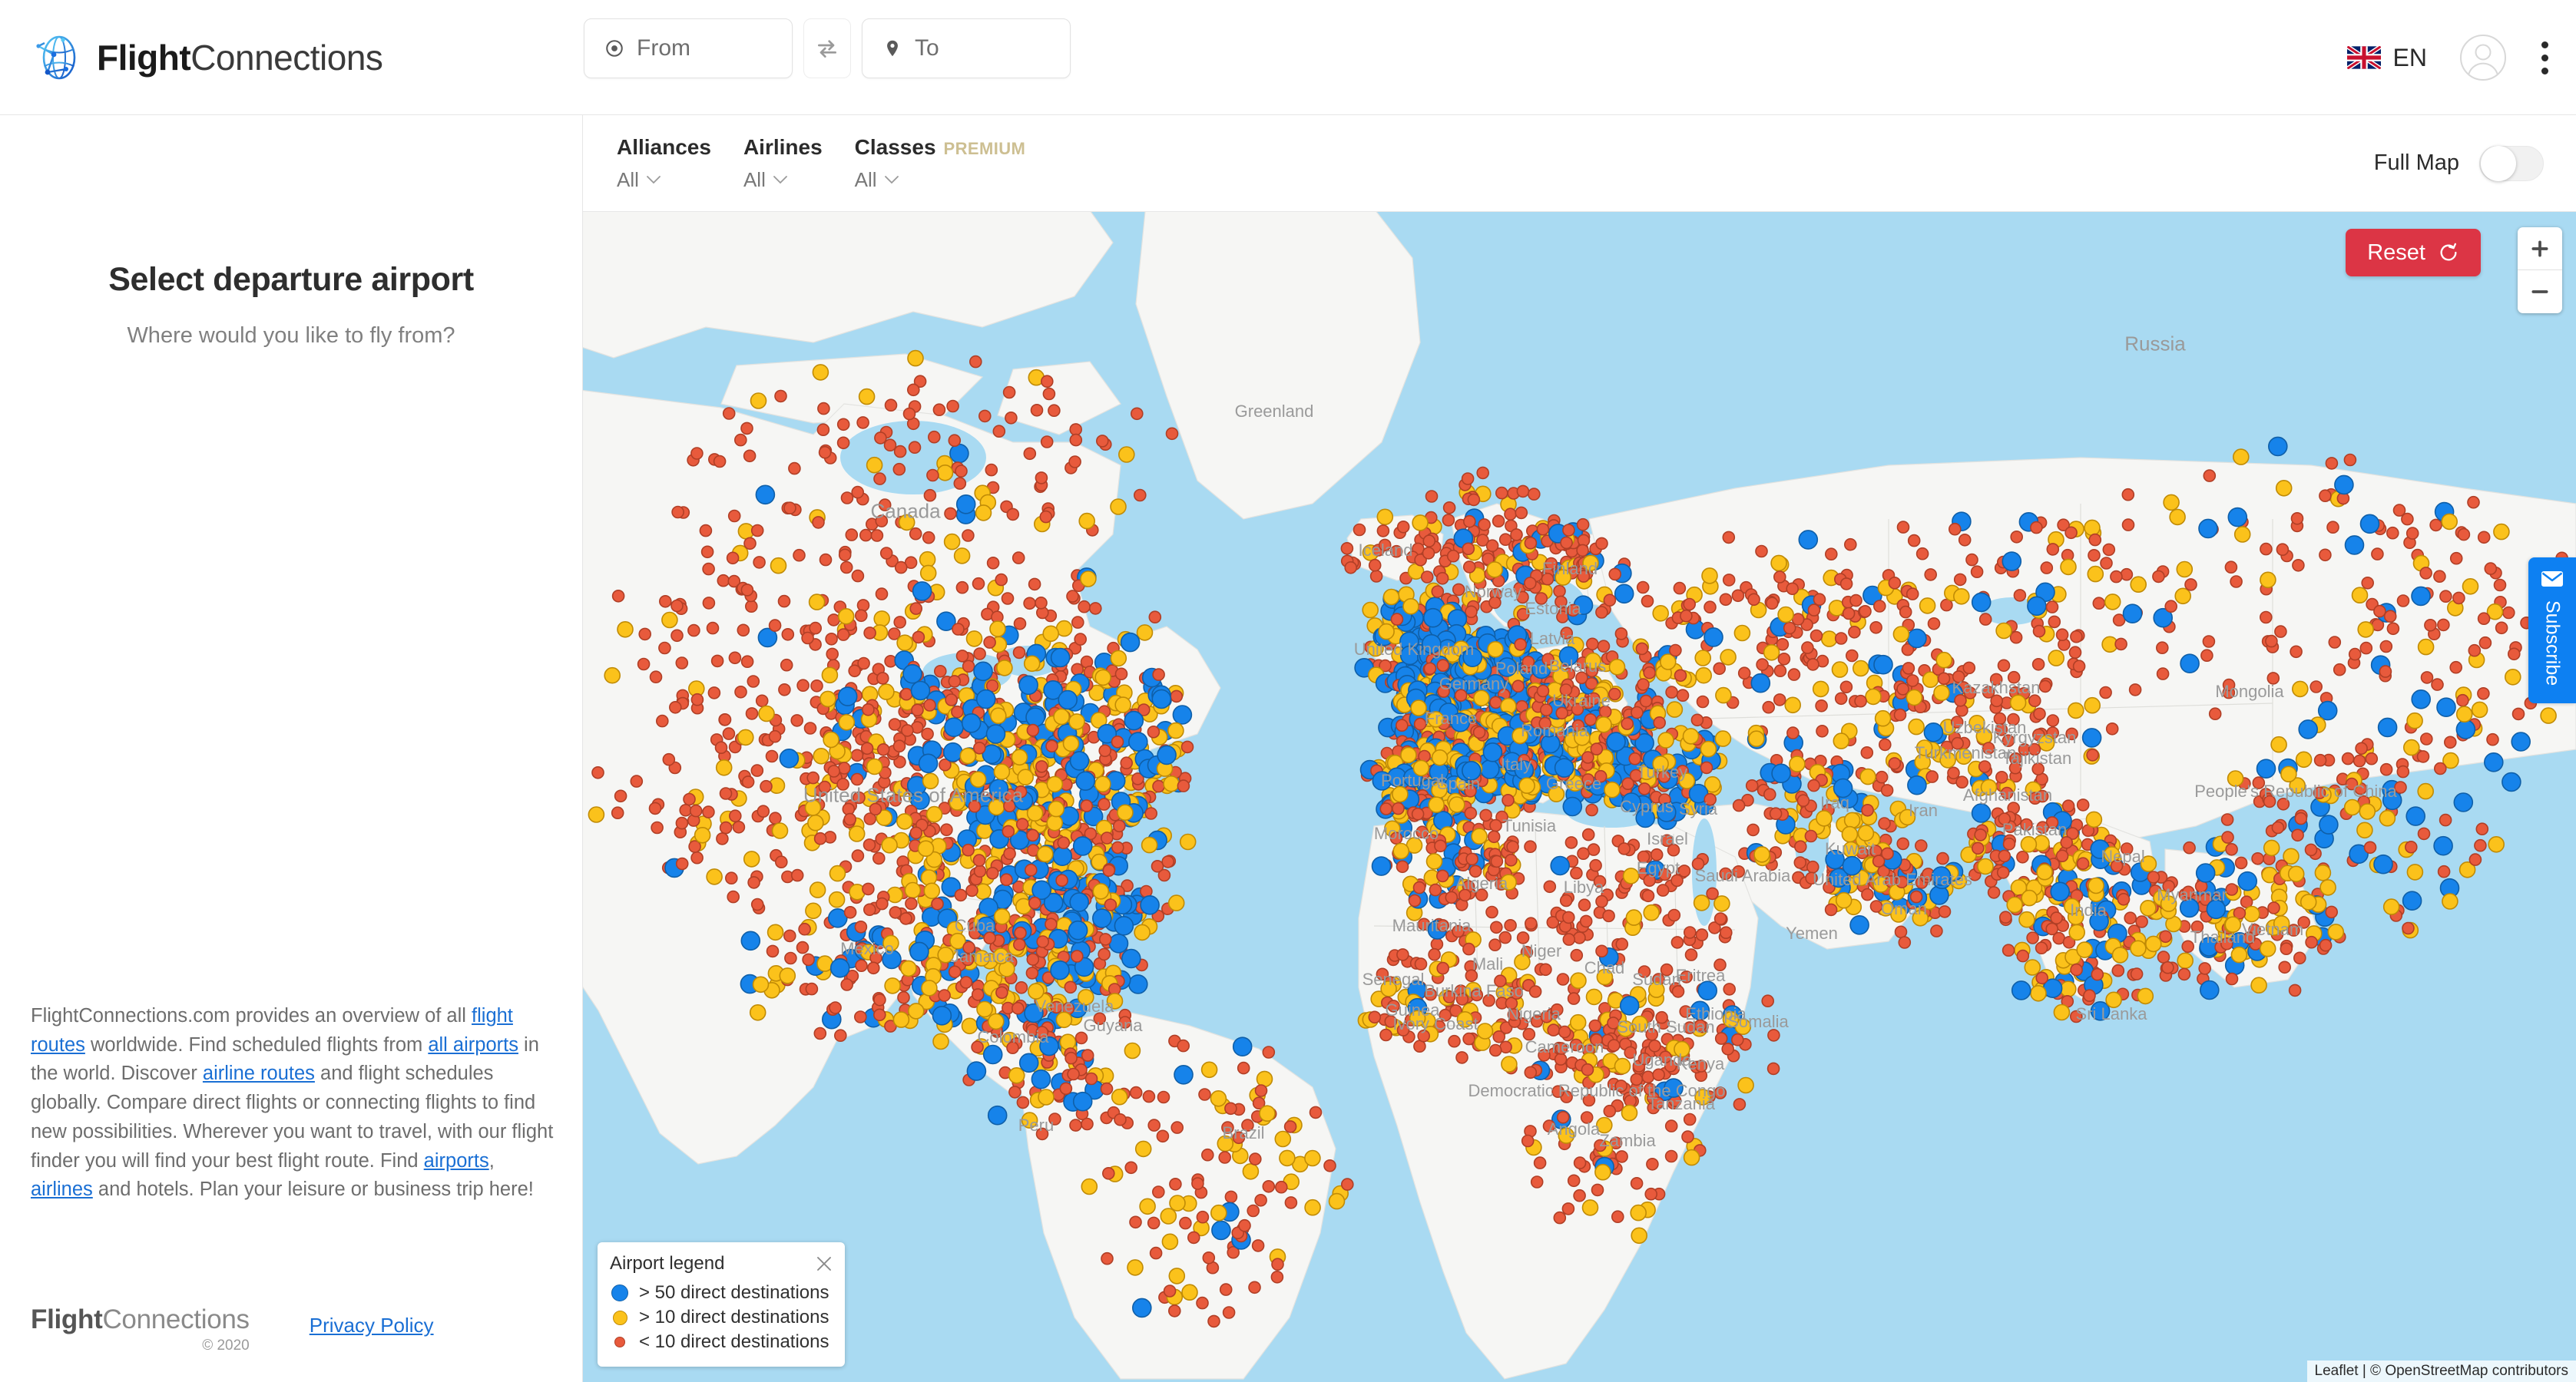 The width and height of the screenshot is (2576, 1382). I want to click on close-icon, so click(825, 1263).